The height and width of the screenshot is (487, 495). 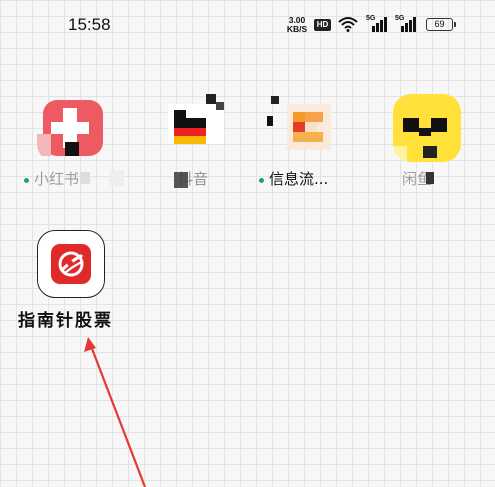 What do you see at coordinates (115, 412) in the screenshot?
I see `annotation-arrow-icon` at bounding box center [115, 412].